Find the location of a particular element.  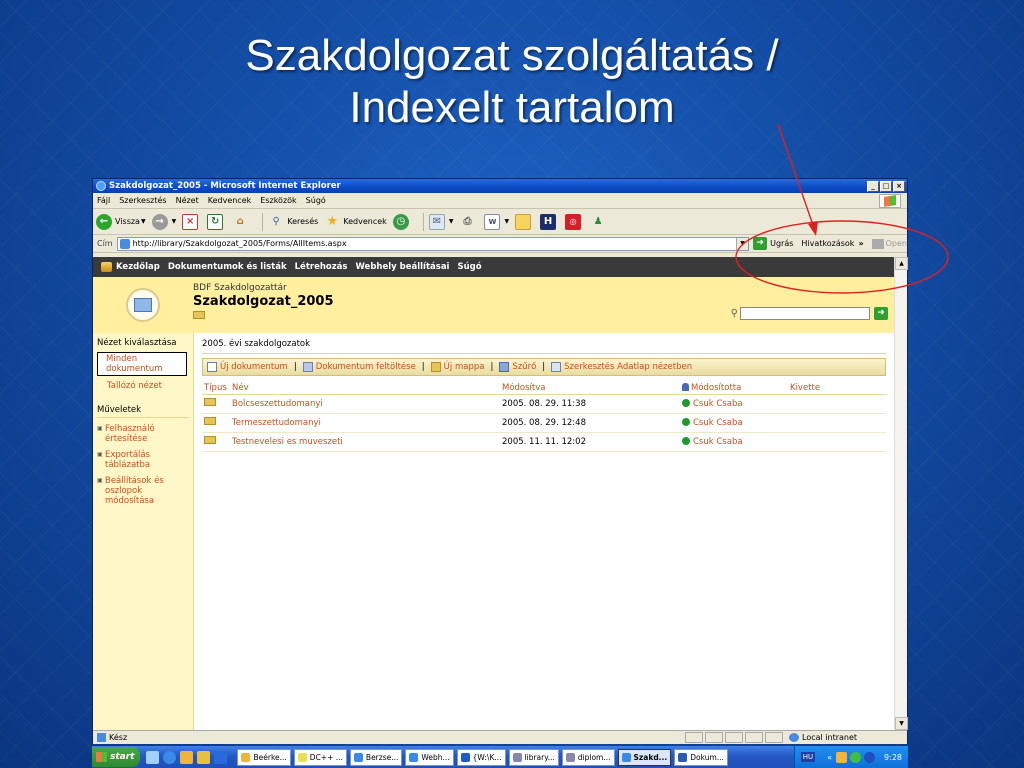

history-button: ◷ is located at coordinates (402, 221).